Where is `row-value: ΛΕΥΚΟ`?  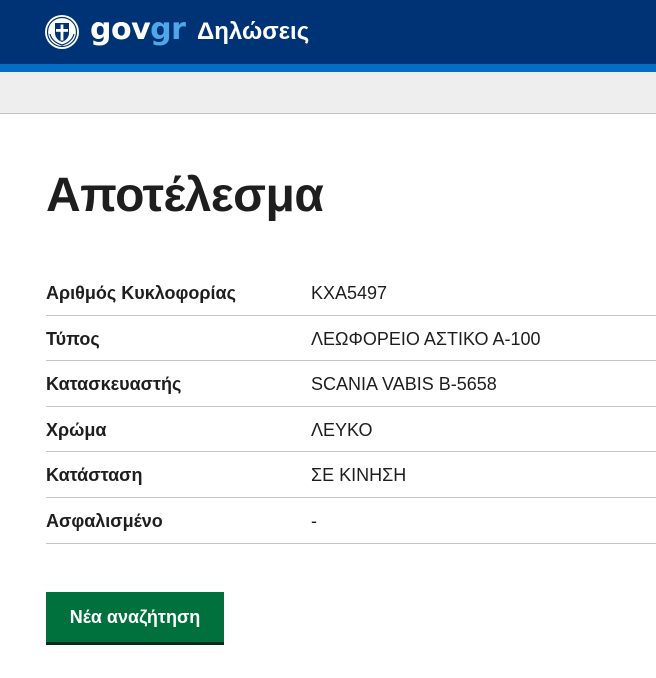 row-value: ΛΕΥΚΟ is located at coordinates (342, 429).